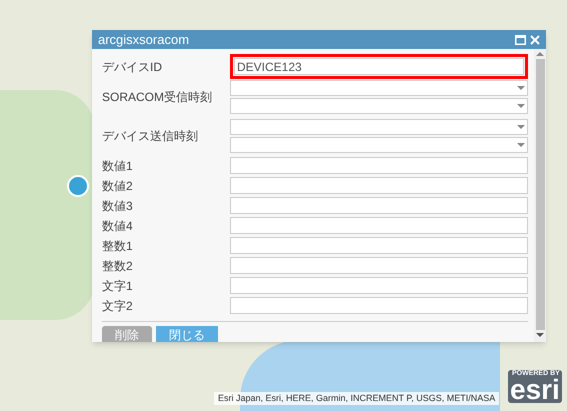 The height and width of the screenshot is (411, 567). What do you see at coordinates (540, 335) in the screenshot?
I see `scroll-down-icon` at bounding box center [540, 335].